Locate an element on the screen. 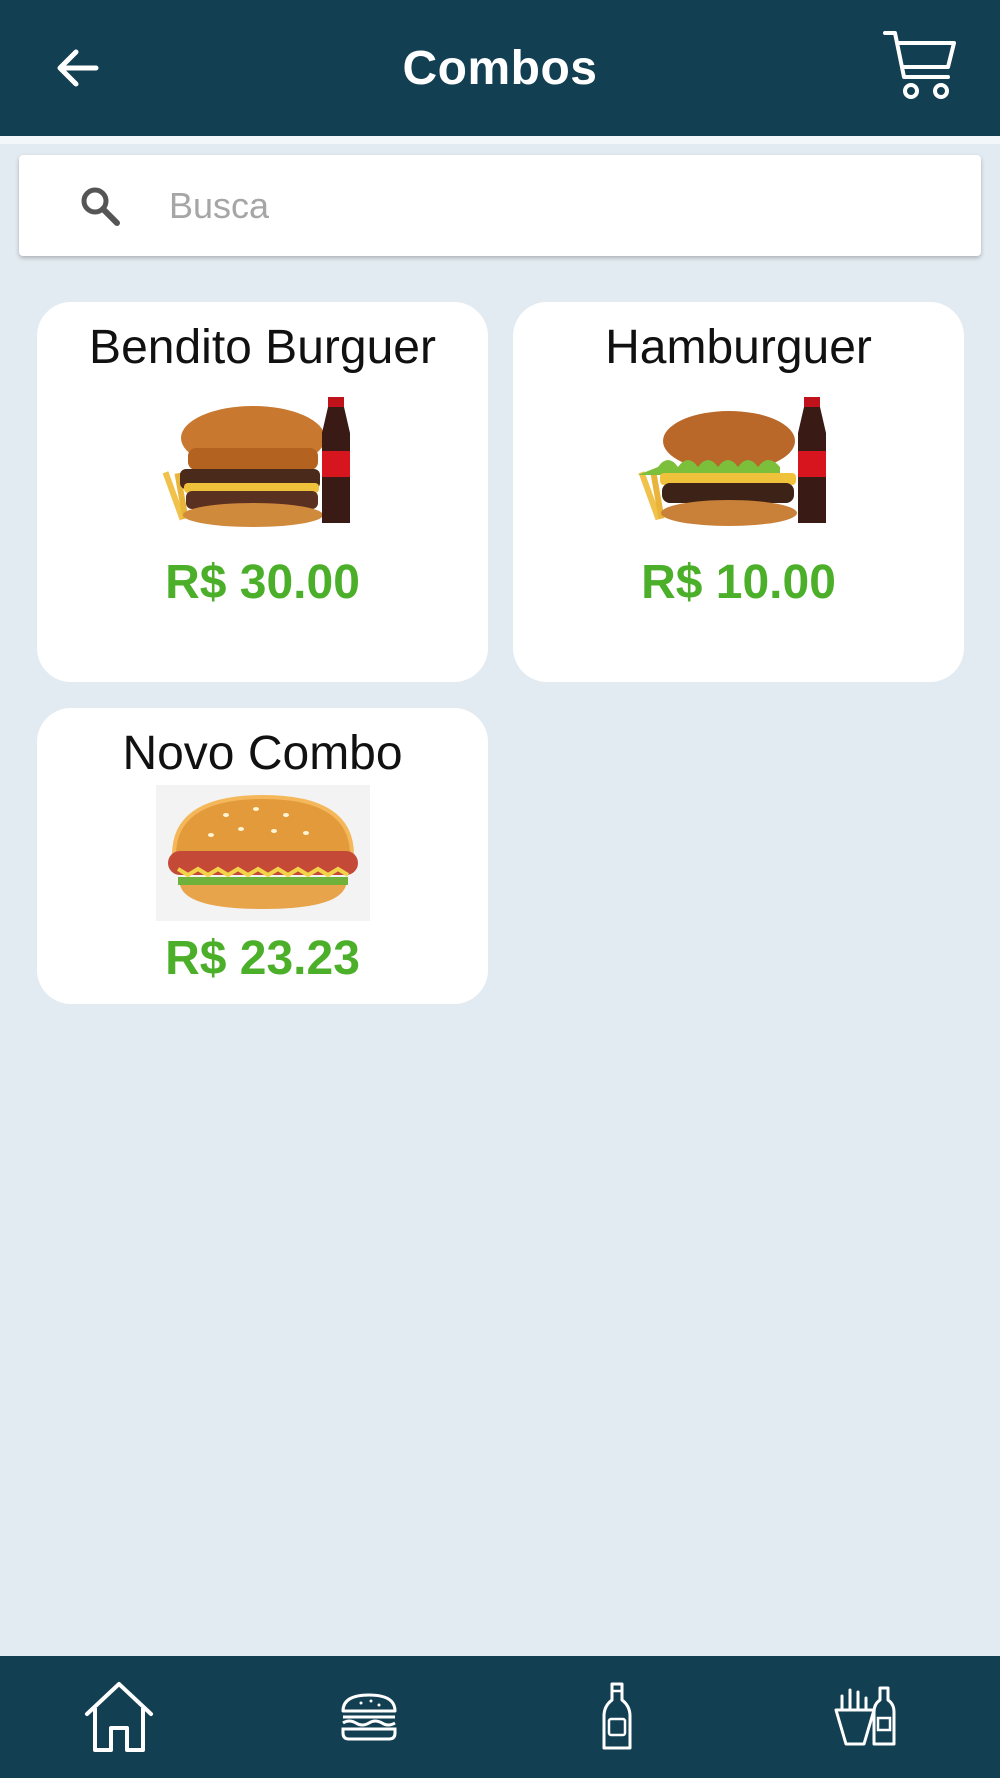 This screenshot has height=1778, width=1000. burger-with-coke-and-fries-image is located at coordinates (256, 462).